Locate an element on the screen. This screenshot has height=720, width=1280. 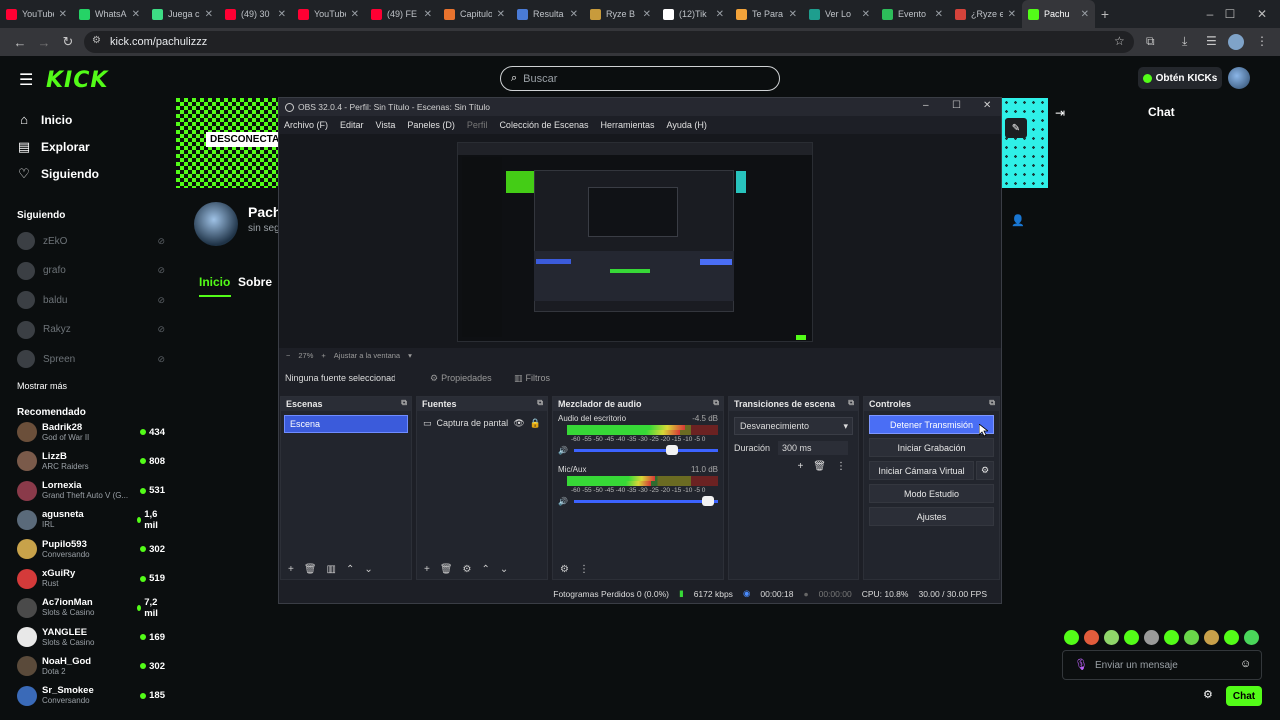
nav-explore: ▤ Explorar is located at coordinates (53, 147).